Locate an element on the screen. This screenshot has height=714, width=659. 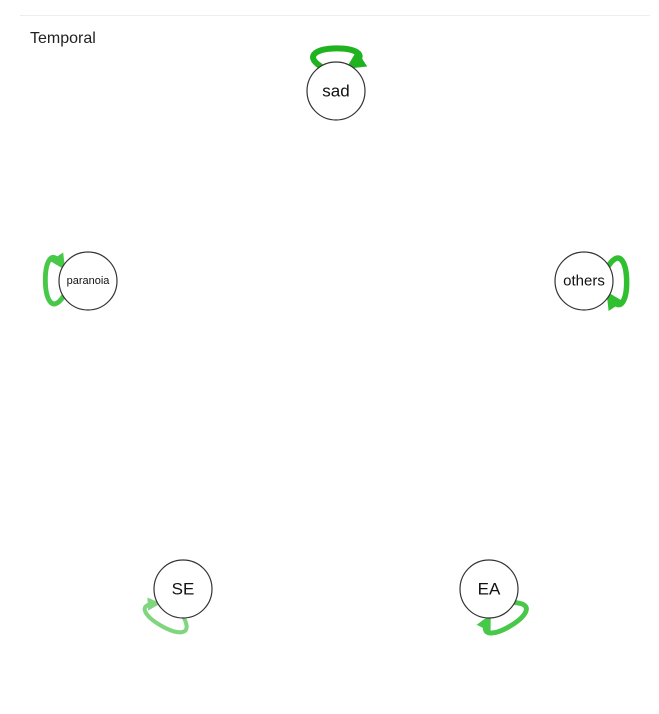
node-se: SE is located at coordinates (183, 589).